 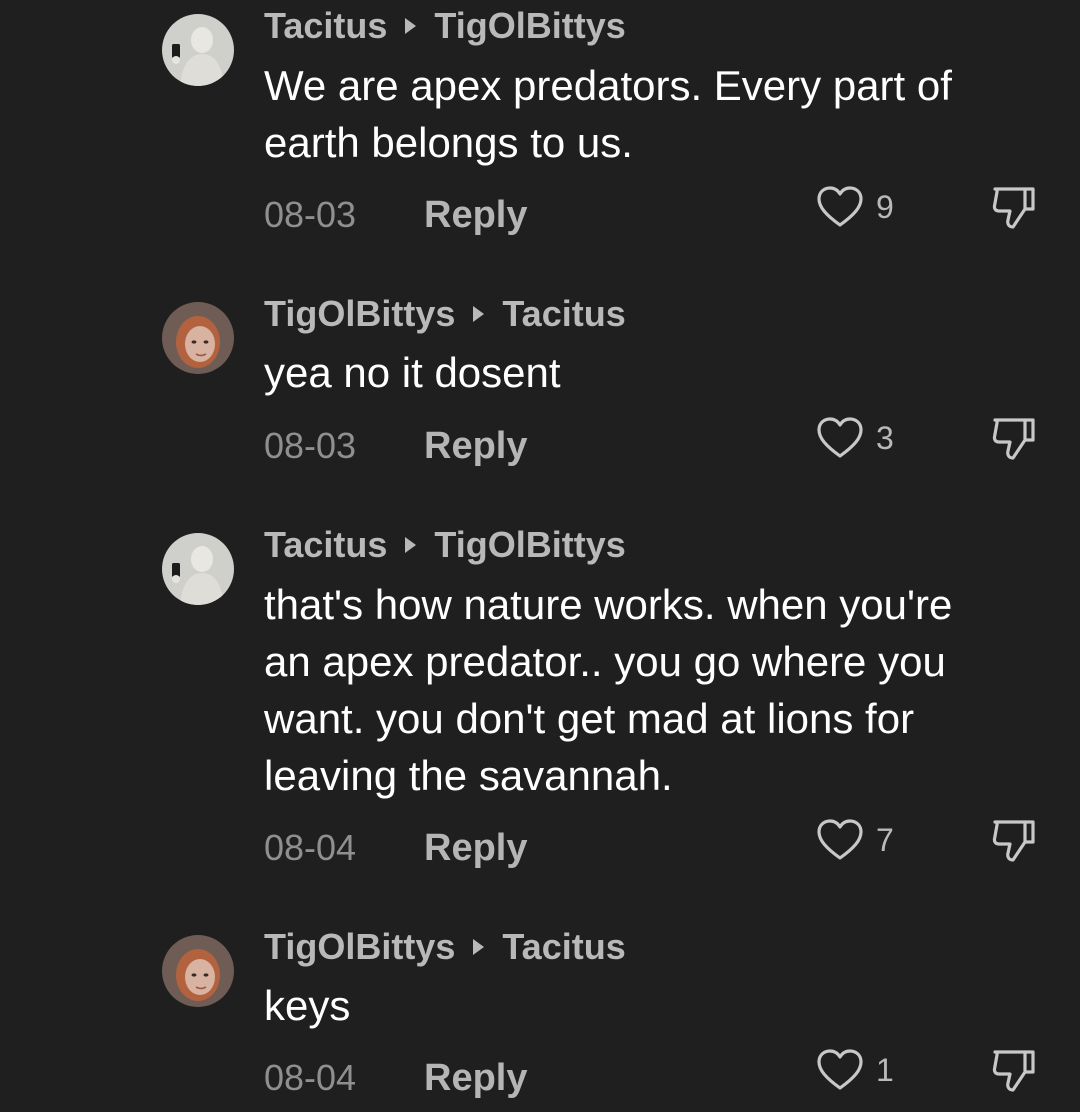 What do you see at coordinates (307, 1005) in the screenshot?
I see `comment-text: keys` at bounding box center [307, 1005].